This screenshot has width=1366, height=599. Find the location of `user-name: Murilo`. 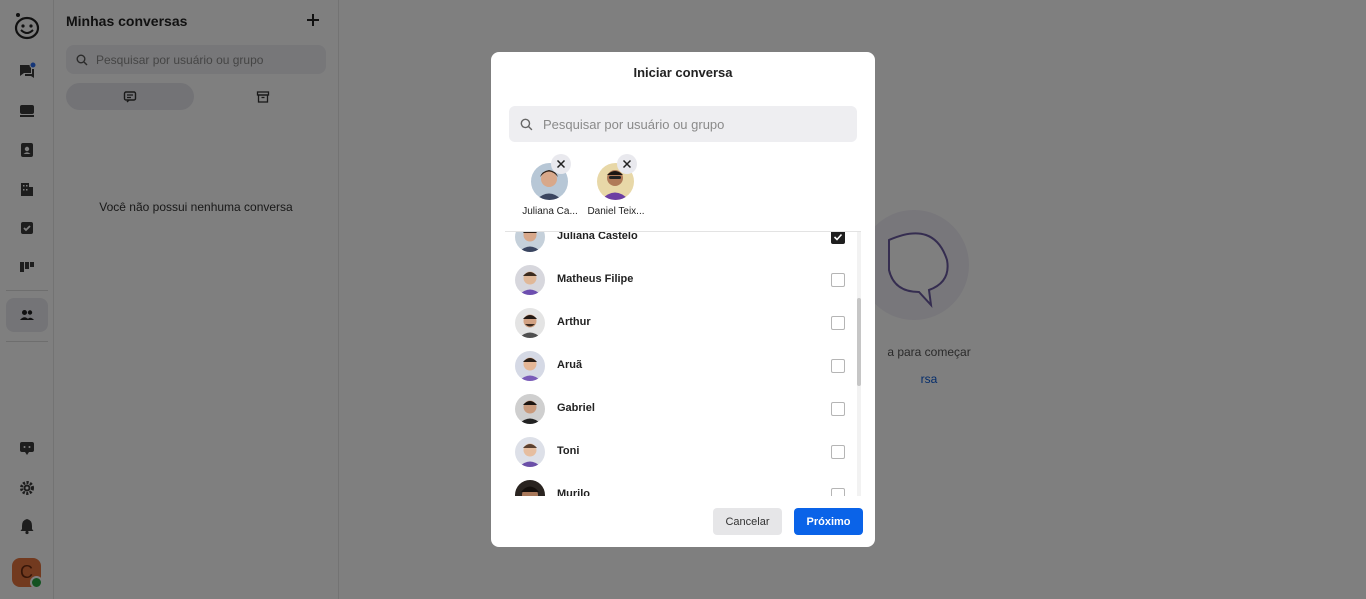

user-name: Murilo is located at coordinates (573, 492).